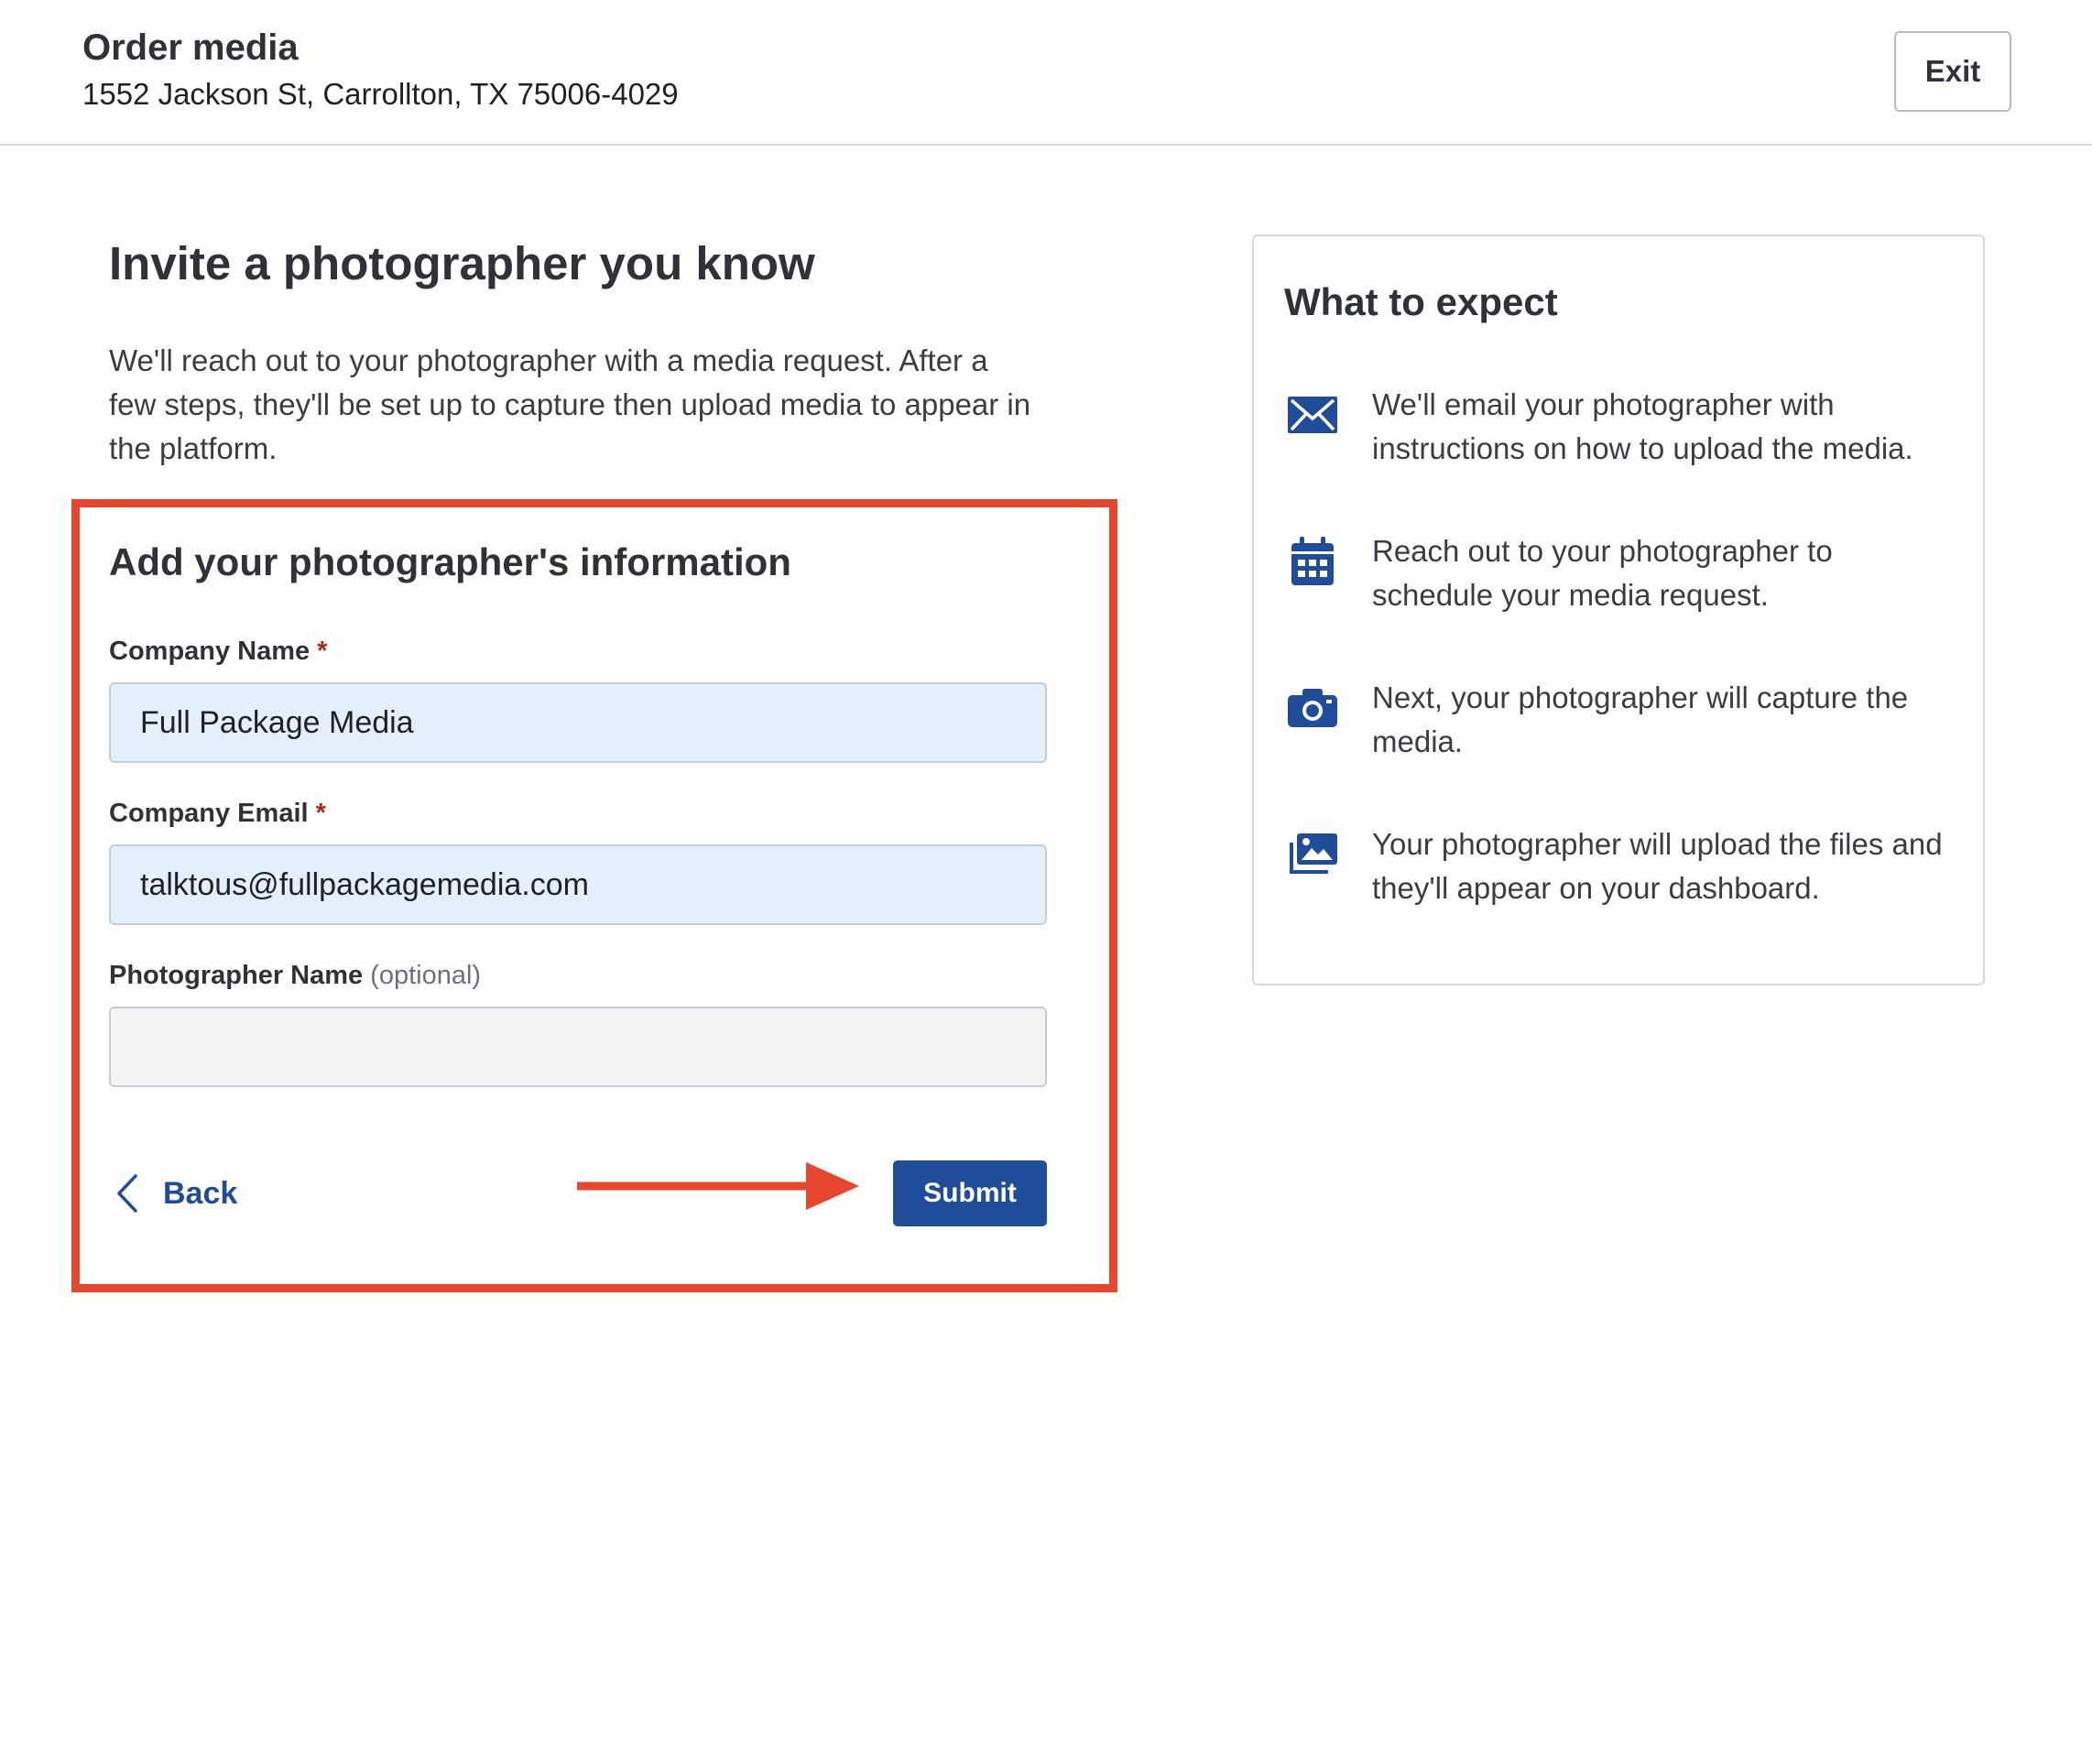 The height and width of the screenshot is (1764, 2092). I want to click on annotation-arrow, so click(718, 1186).